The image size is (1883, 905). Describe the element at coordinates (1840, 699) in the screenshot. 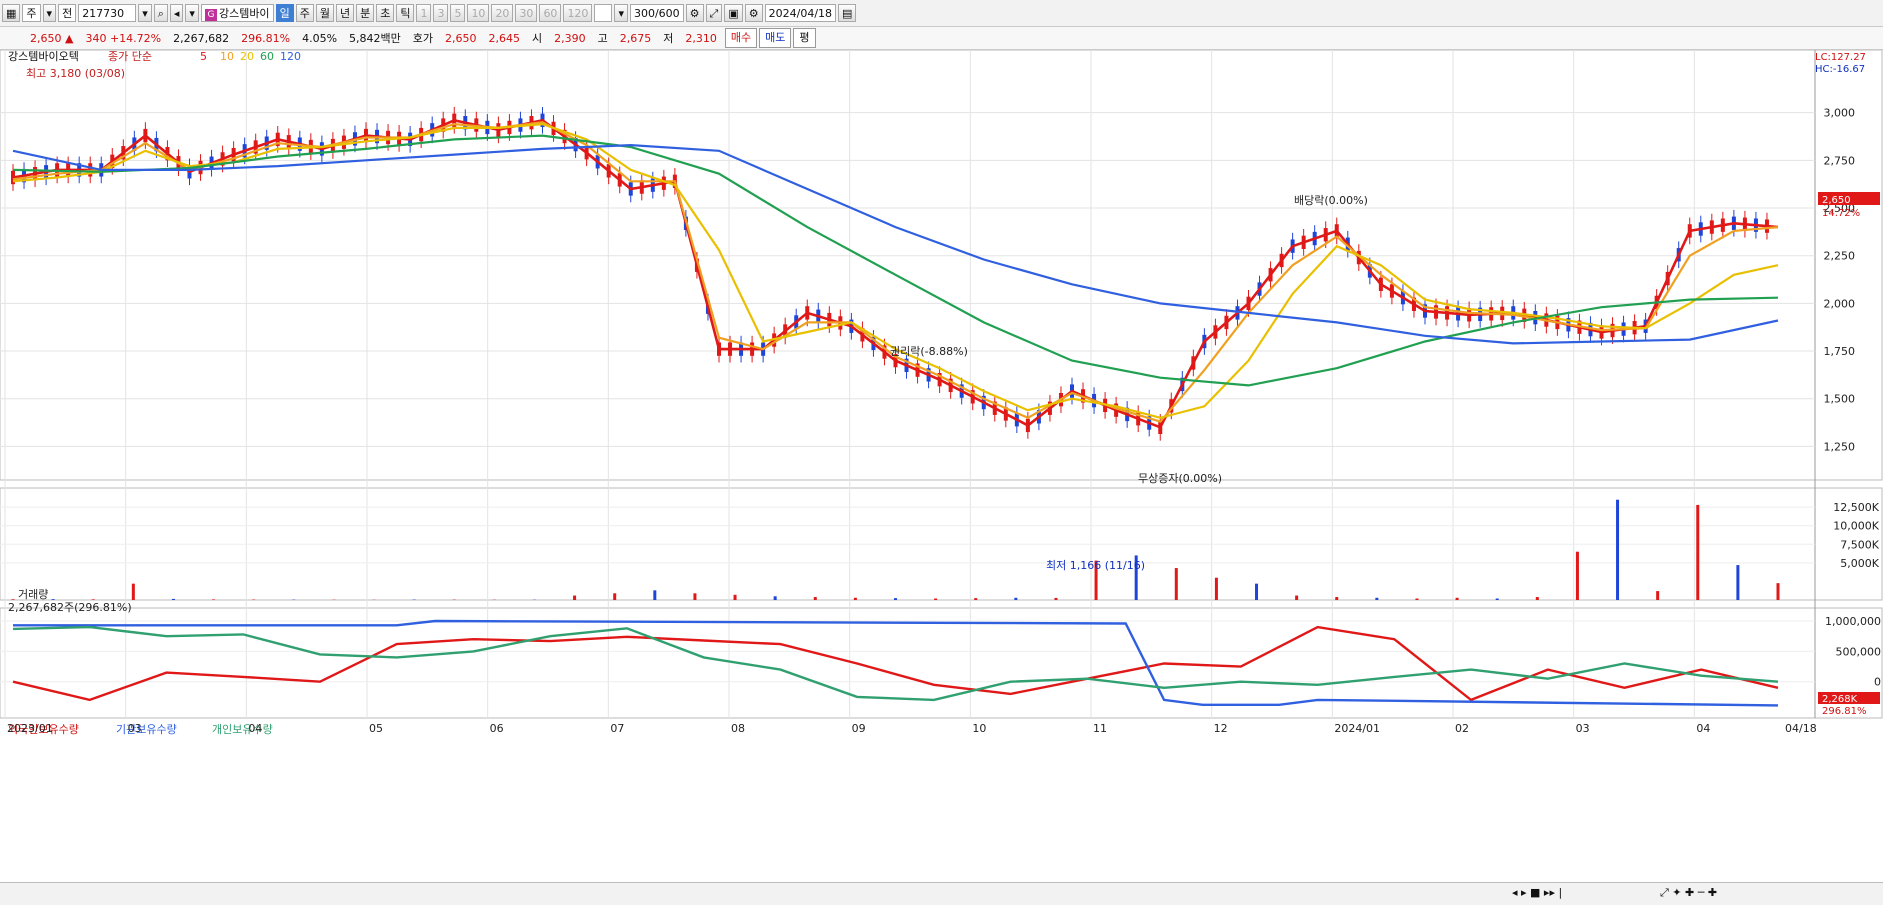

I see `volume-tag: 2,268K` at that location.